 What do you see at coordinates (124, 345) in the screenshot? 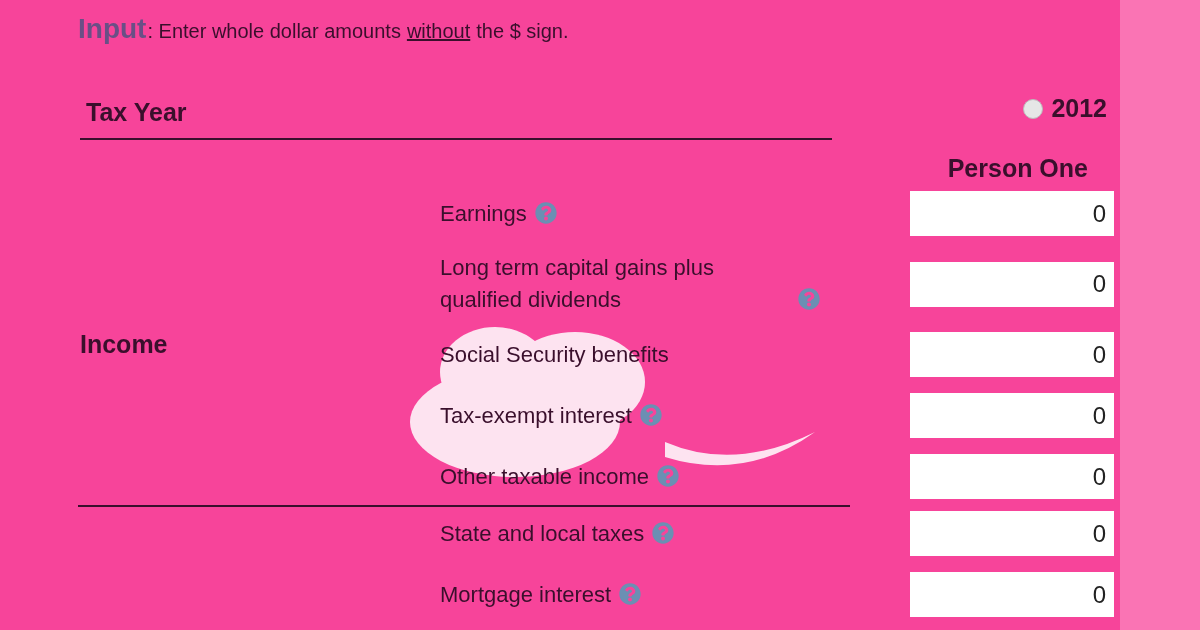
I see `section-label: Income` at bounding box center [124, 345].